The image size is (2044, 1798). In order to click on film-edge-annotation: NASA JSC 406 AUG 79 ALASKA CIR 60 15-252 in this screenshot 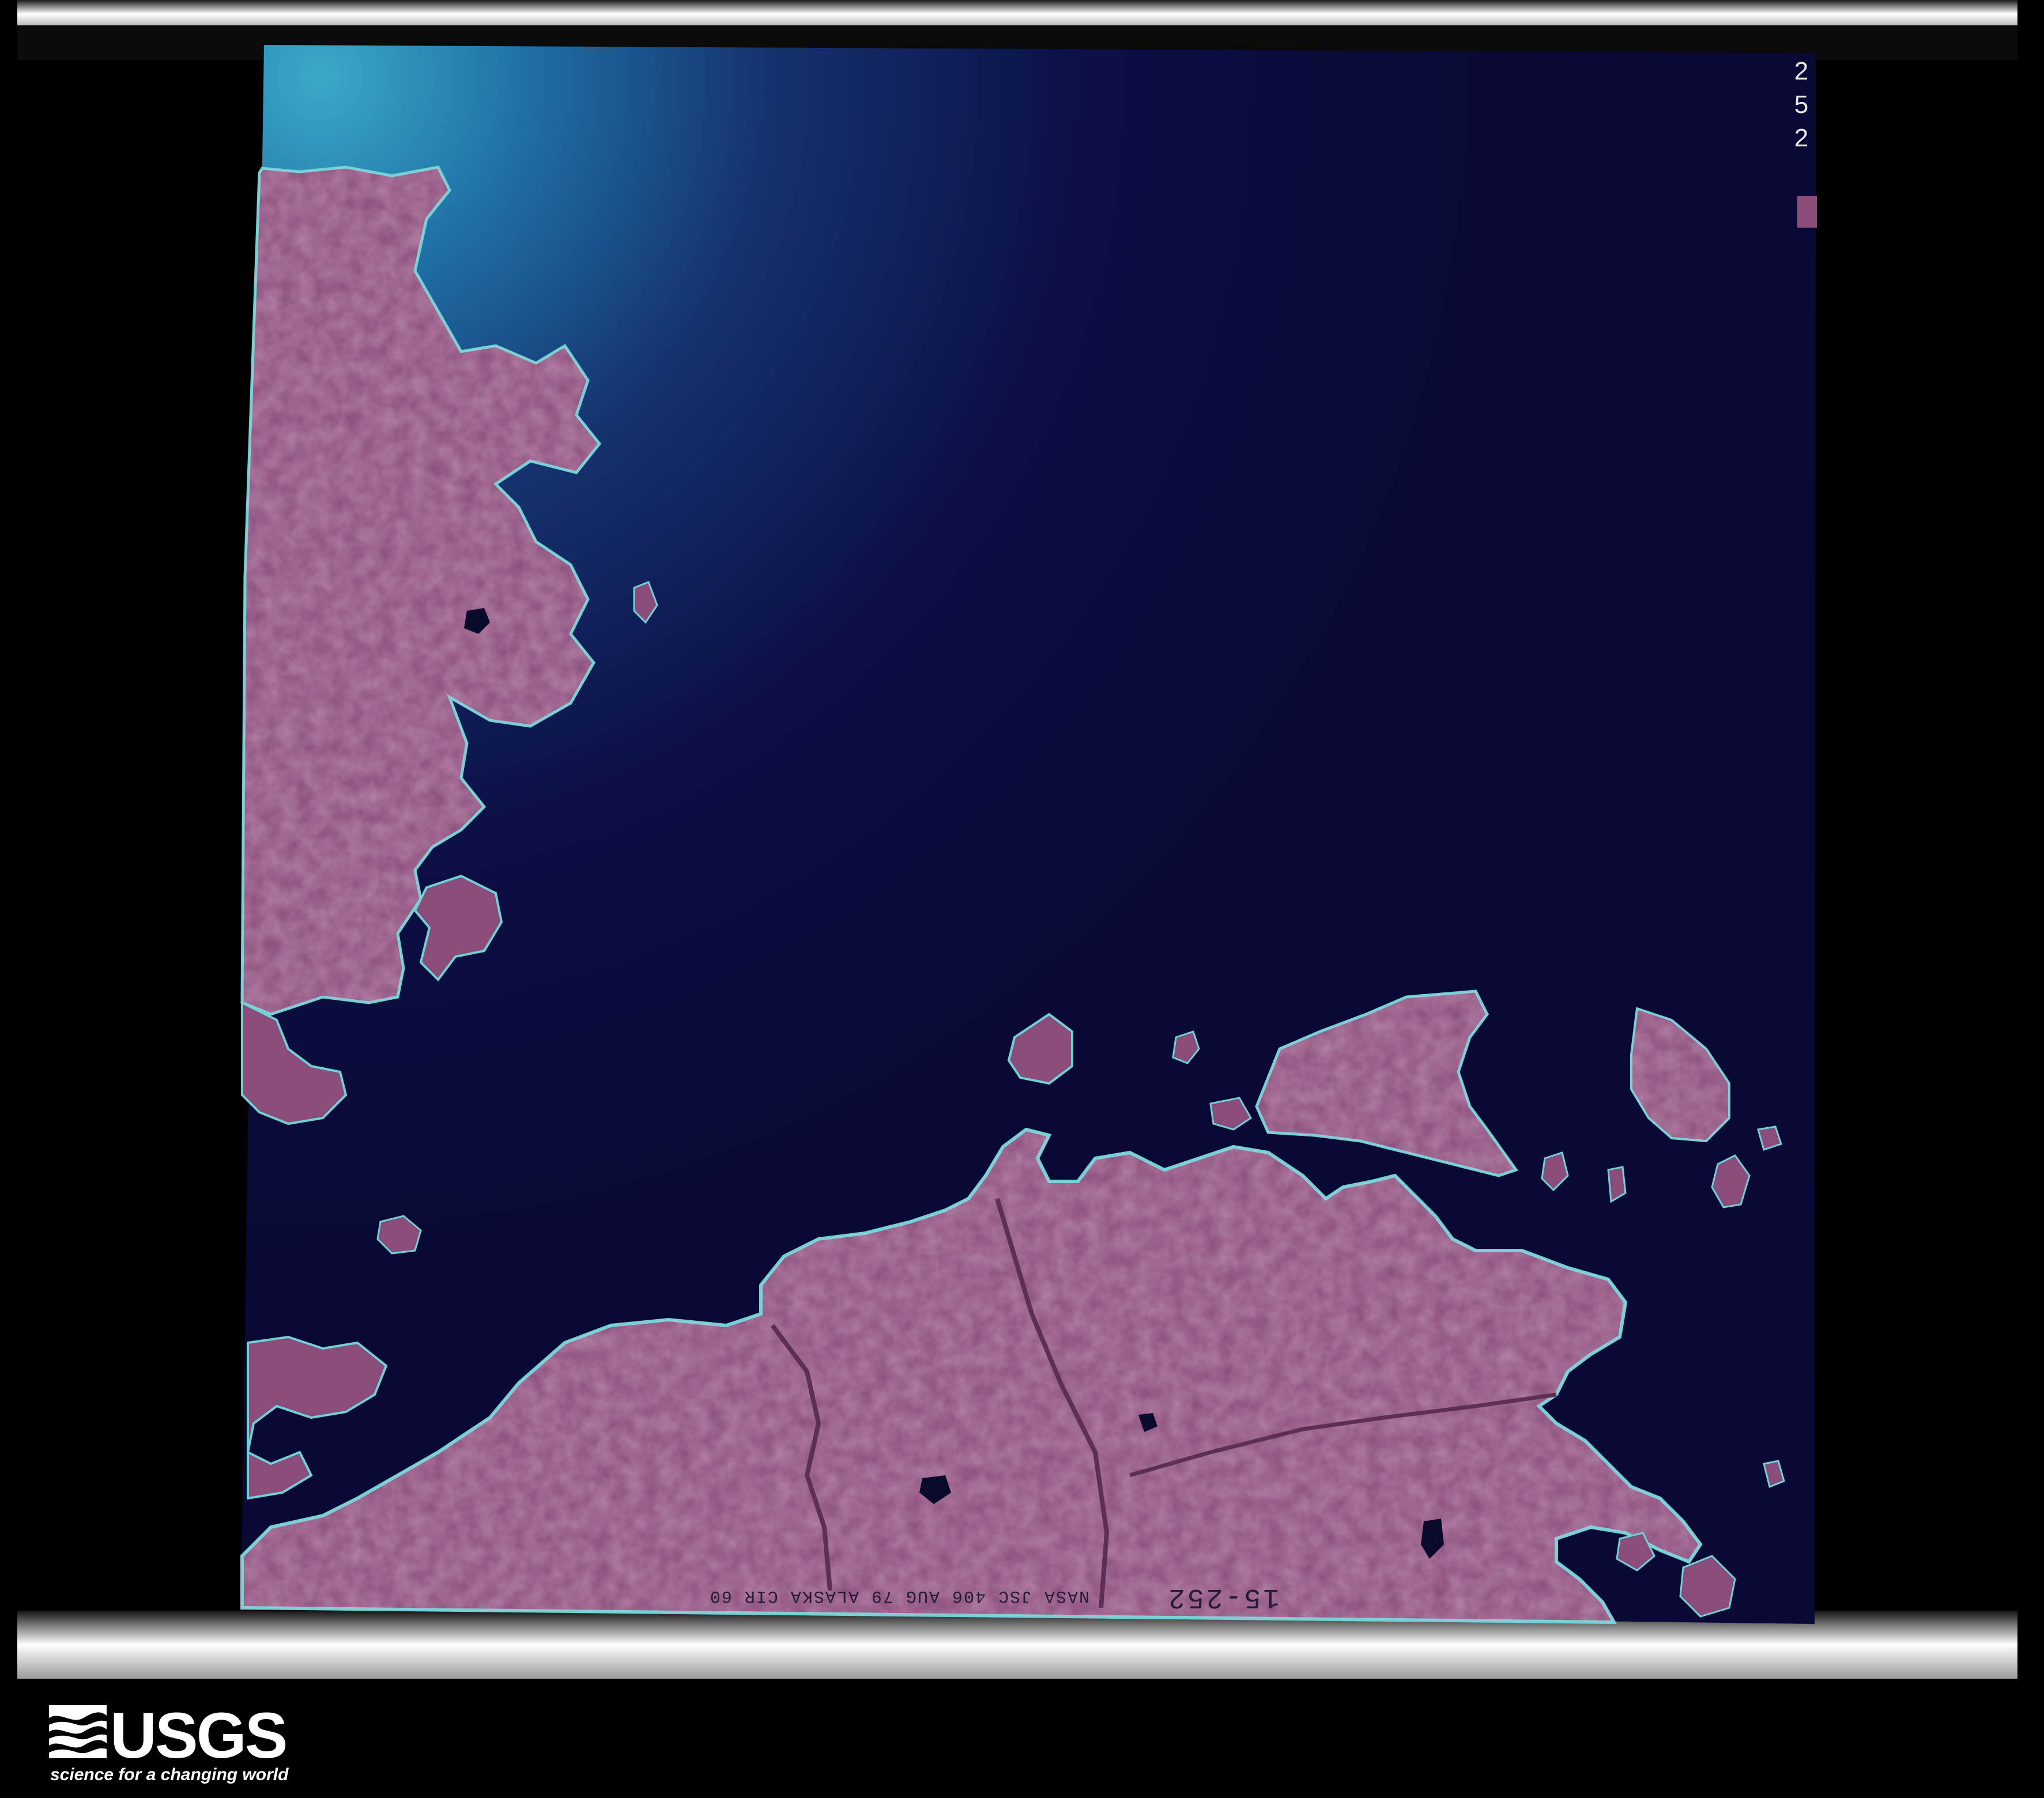, I will do `click(876, 1596)`.